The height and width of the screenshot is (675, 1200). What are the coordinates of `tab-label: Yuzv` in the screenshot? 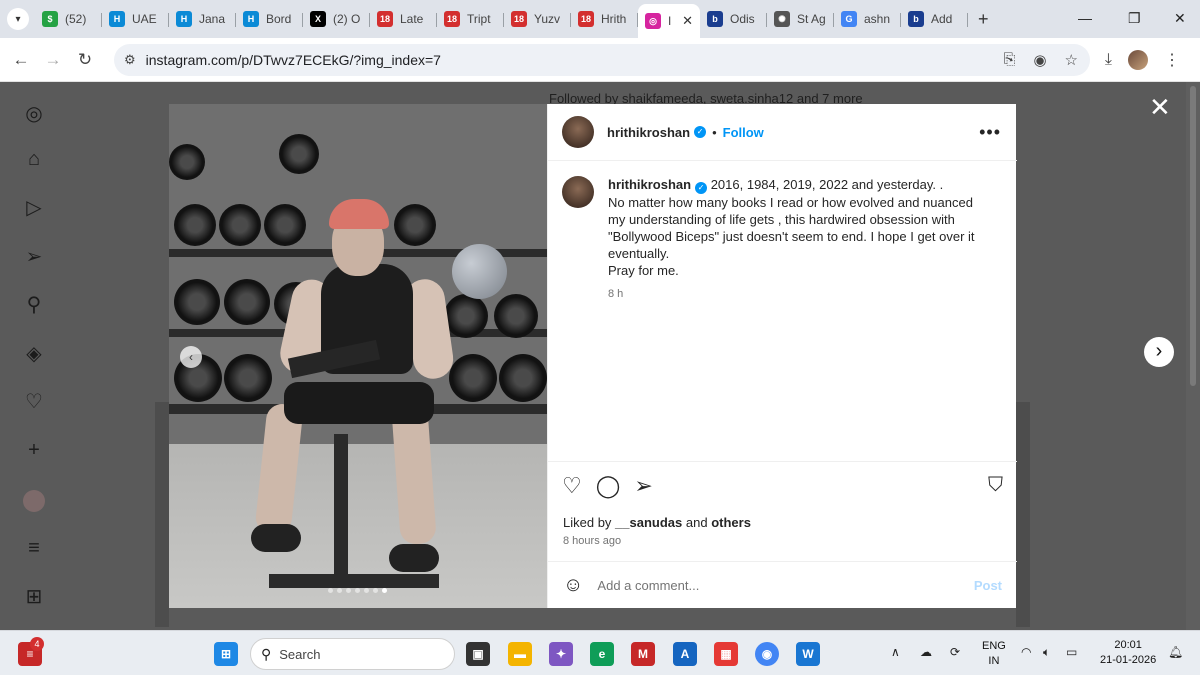 It's located at (547, 19).